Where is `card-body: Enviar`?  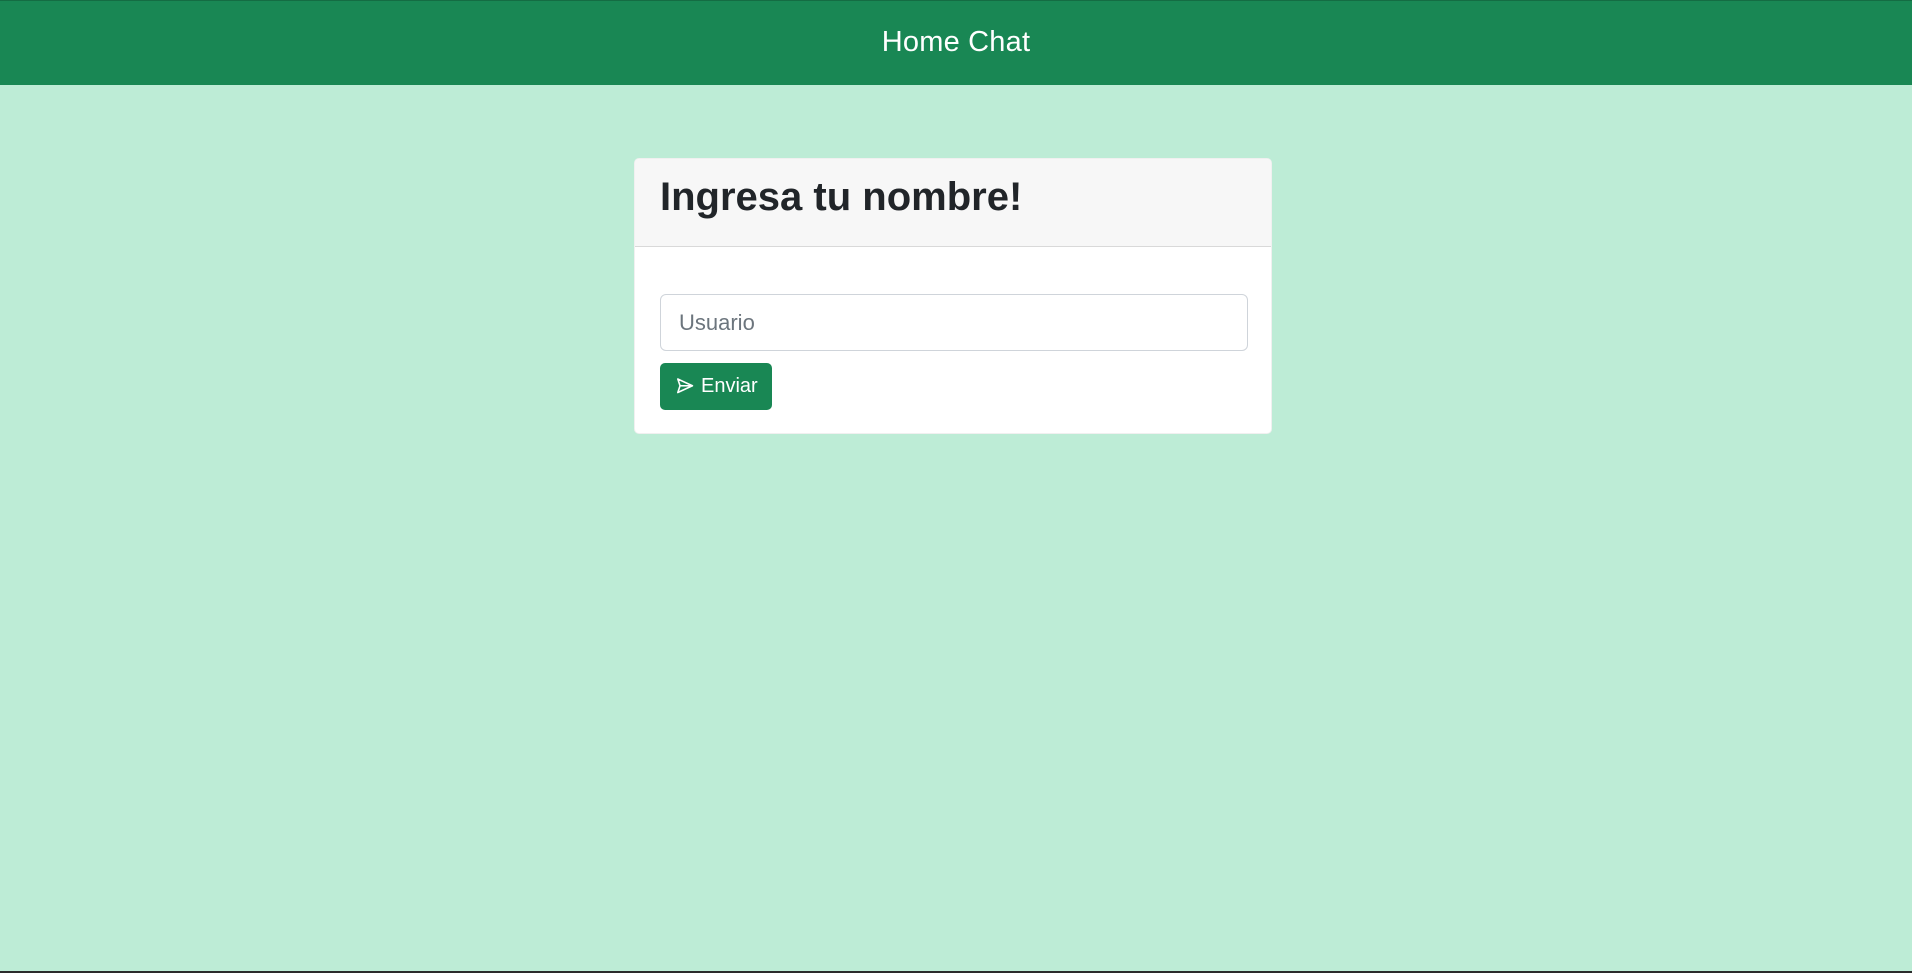 card-body: Enviar is located at coordinates (953, 328).